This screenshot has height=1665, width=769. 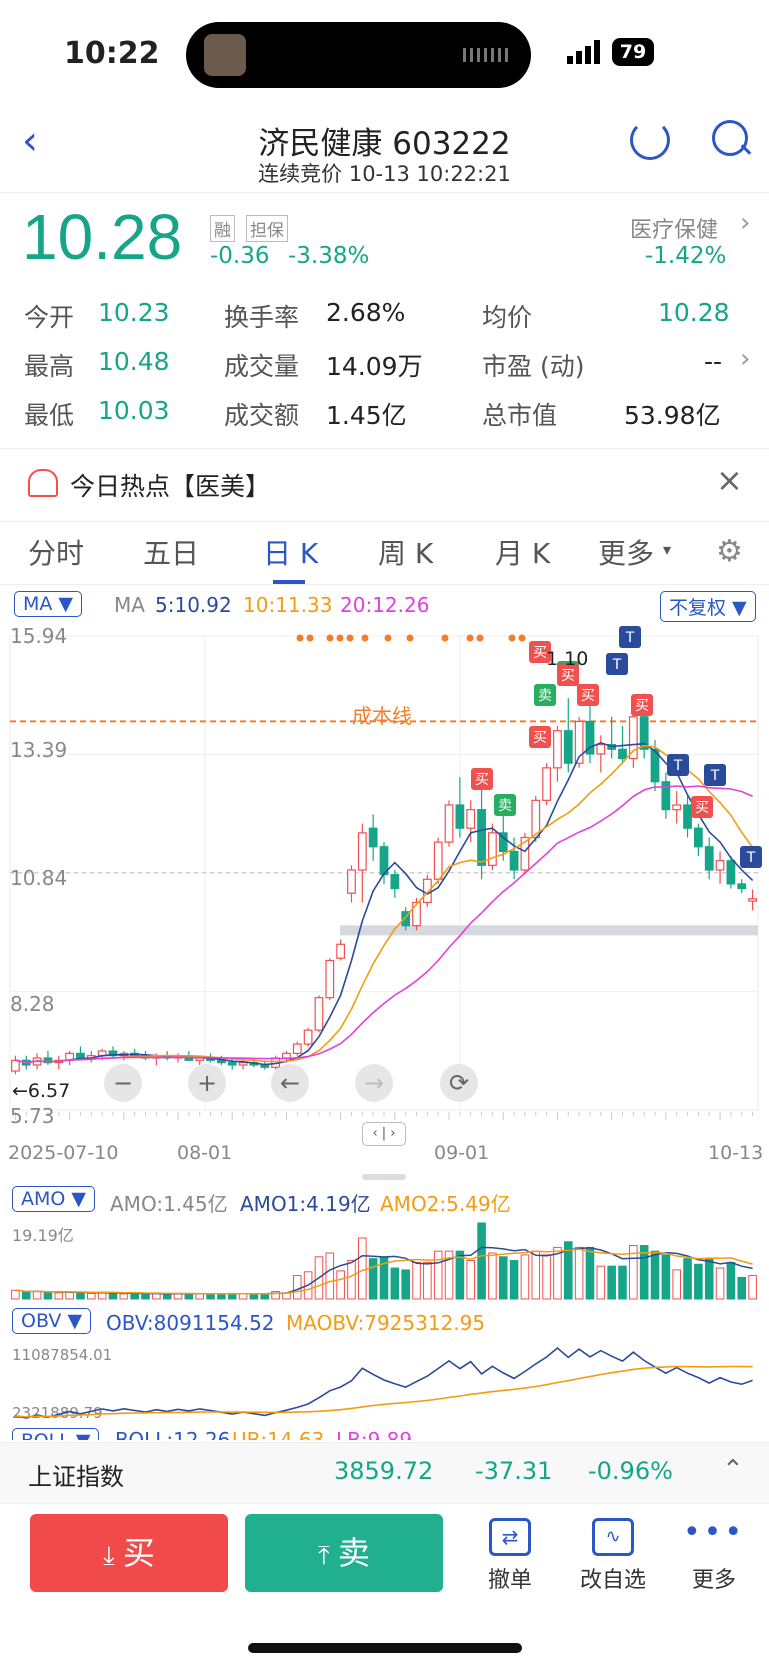 What do you see at coordinates (733, 1470) in the screenshot?
I see `chevron-up-icon: ⌃` at bounding box center [733, 1470].